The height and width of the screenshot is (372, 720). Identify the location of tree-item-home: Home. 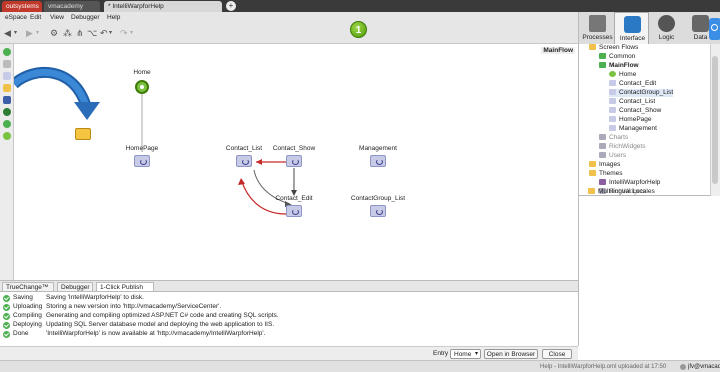
(622, 75).